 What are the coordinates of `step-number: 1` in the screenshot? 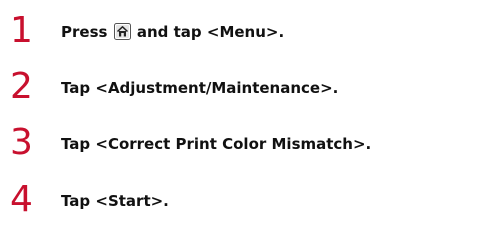 It's located at (21, 30).